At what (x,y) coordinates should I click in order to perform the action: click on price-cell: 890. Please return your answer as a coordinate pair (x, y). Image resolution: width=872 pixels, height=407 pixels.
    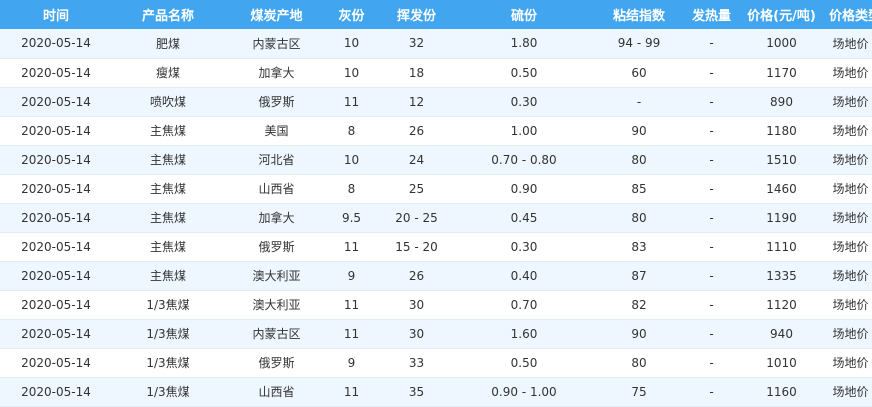
    Looking at the image, I should click on (781, 101).